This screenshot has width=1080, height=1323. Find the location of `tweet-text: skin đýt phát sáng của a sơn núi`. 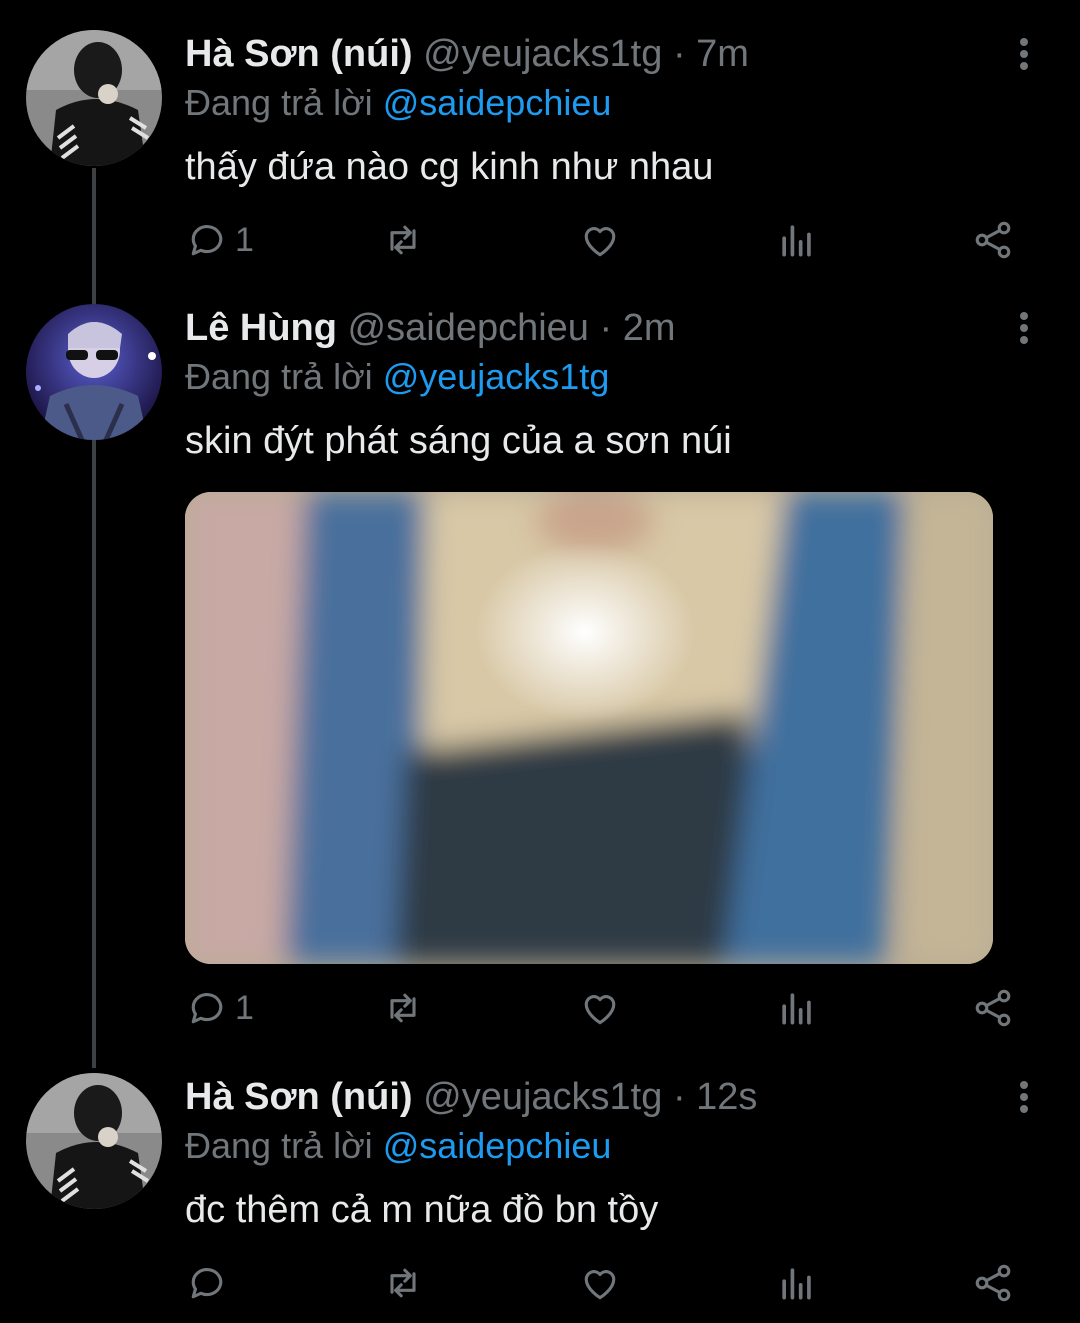

tweet-text: skin đýt phát sáng của a sơn núi is located at coordinates (458, 441).